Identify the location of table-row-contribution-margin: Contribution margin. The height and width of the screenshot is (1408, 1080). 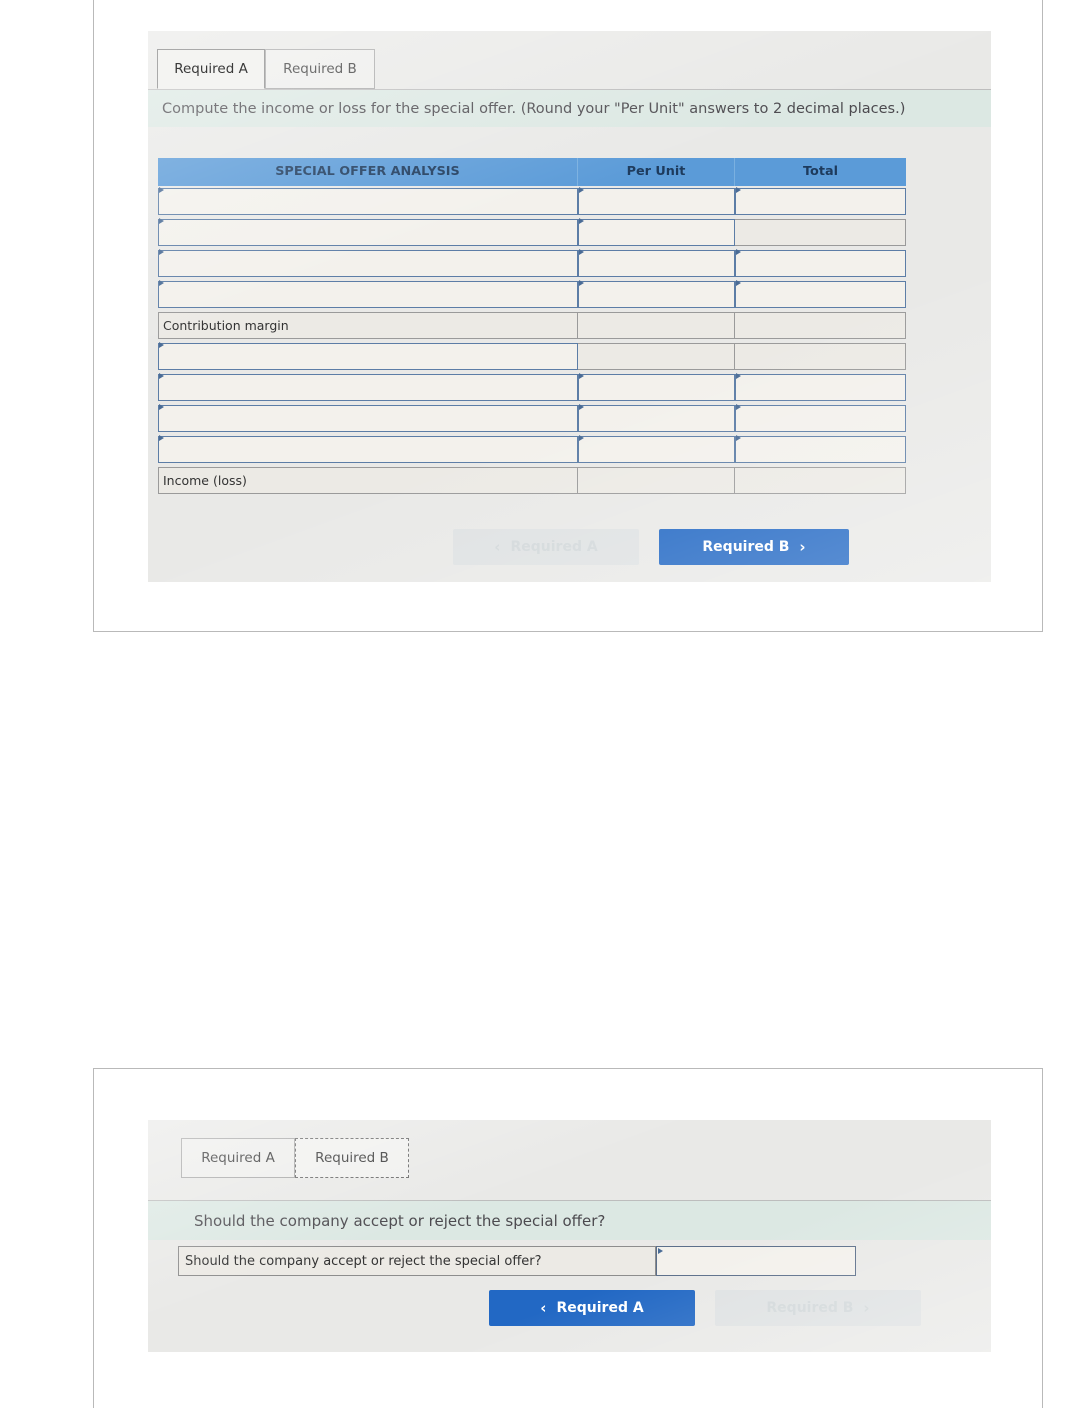
(532, 325).